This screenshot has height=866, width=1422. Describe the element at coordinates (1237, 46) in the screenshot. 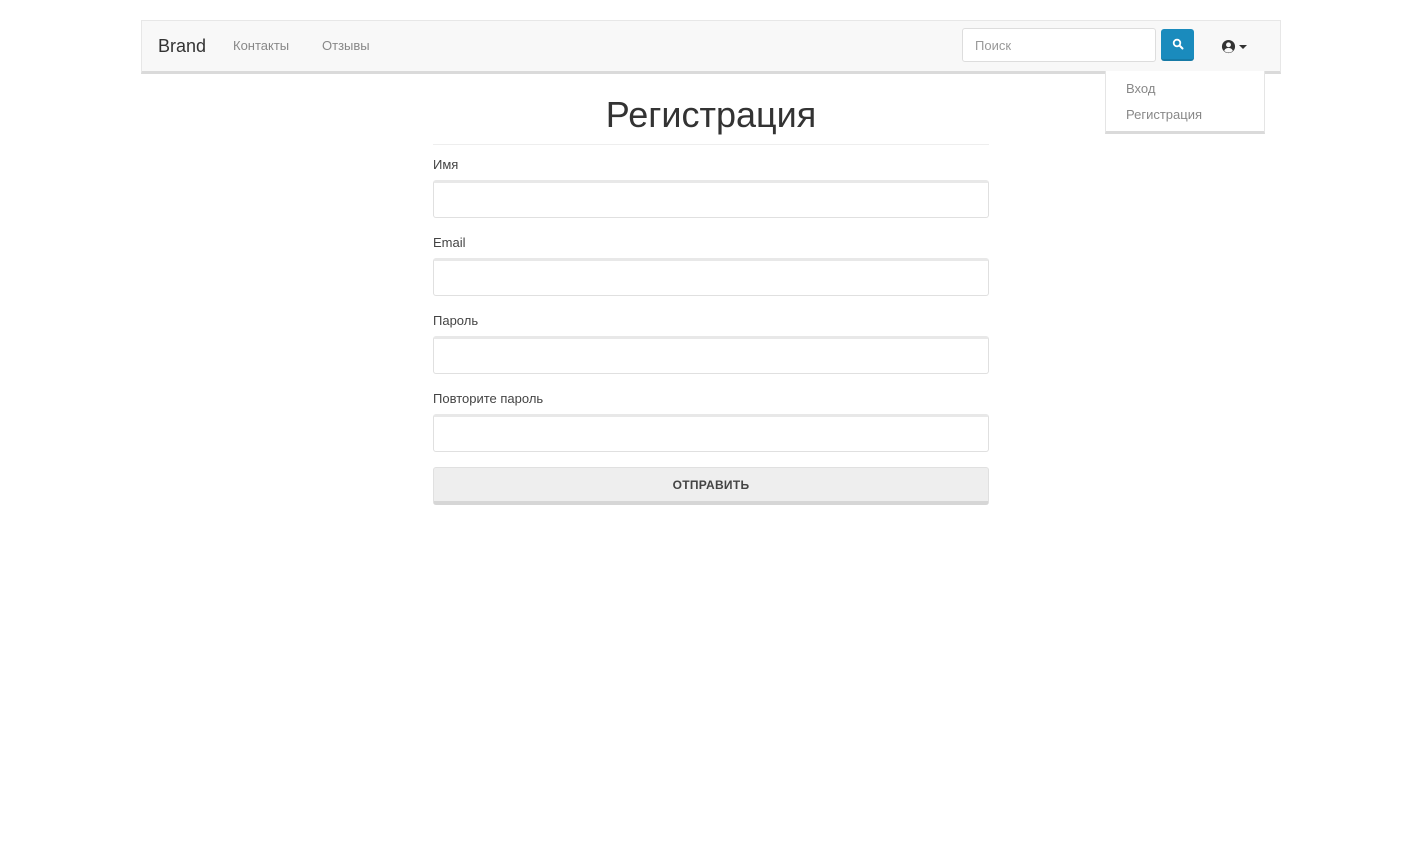

I see `user-menu-toggle` at that location.